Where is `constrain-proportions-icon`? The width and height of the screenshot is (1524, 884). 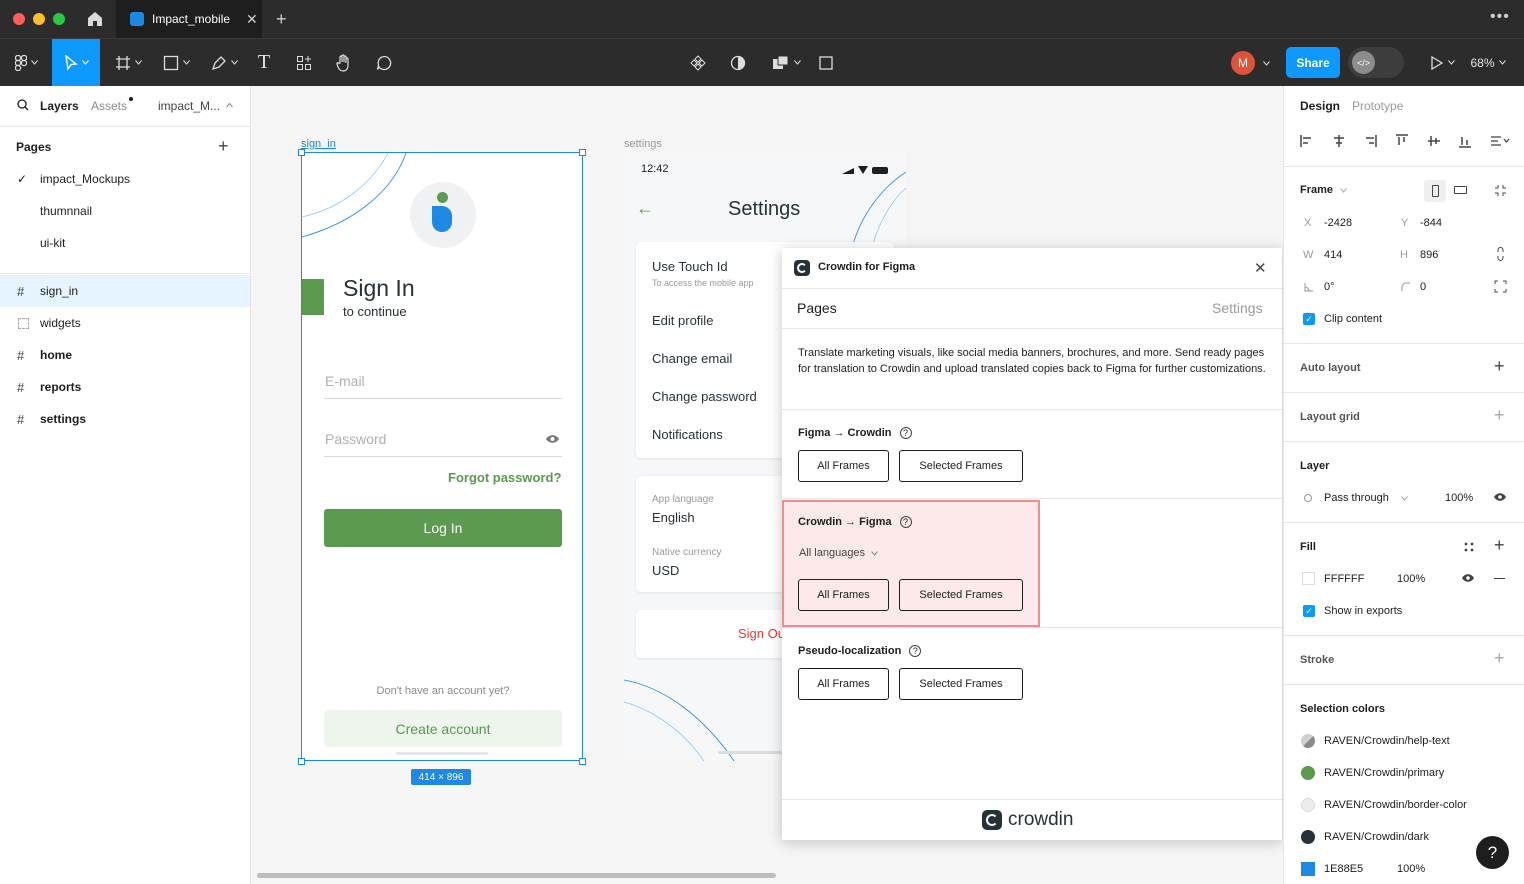
constrain-proportions-icon is located at coordinates (1500, 254).